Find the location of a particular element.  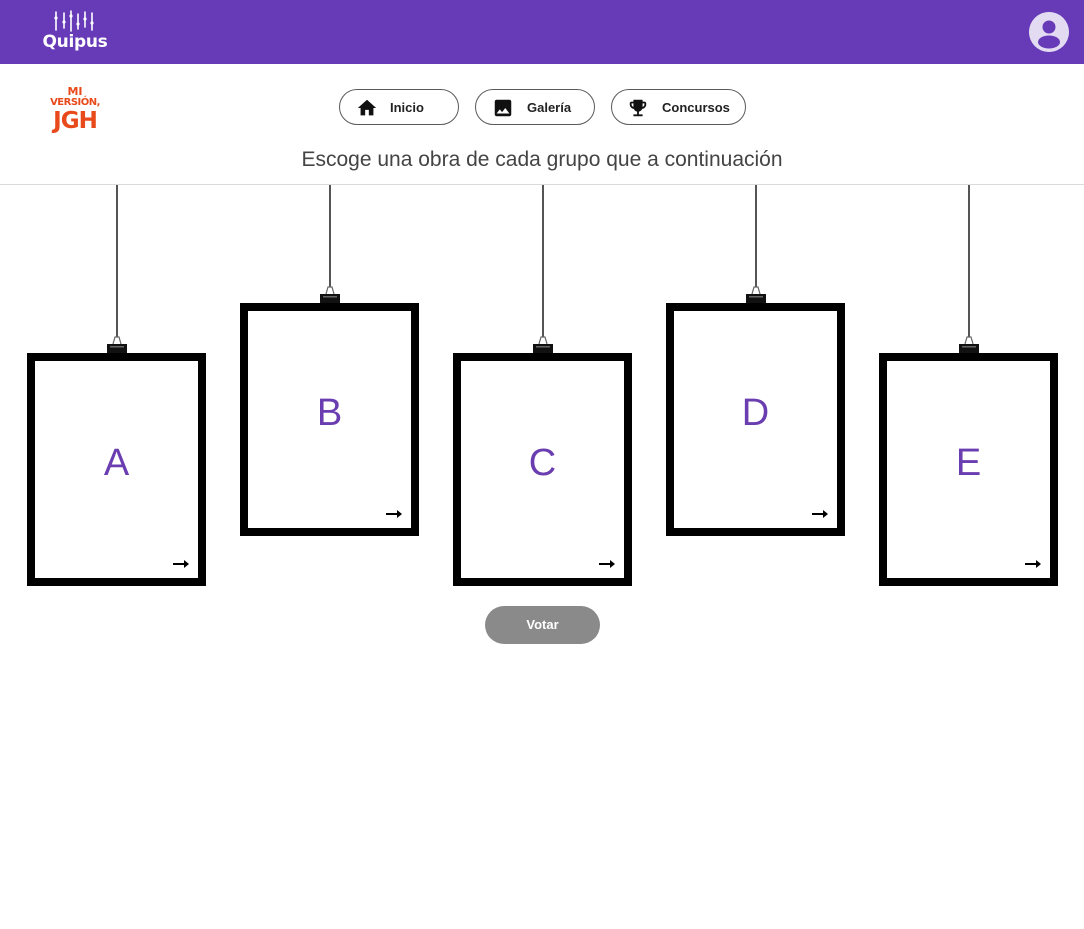

artwork-frame-e: E is located at coordinates (968, 469).